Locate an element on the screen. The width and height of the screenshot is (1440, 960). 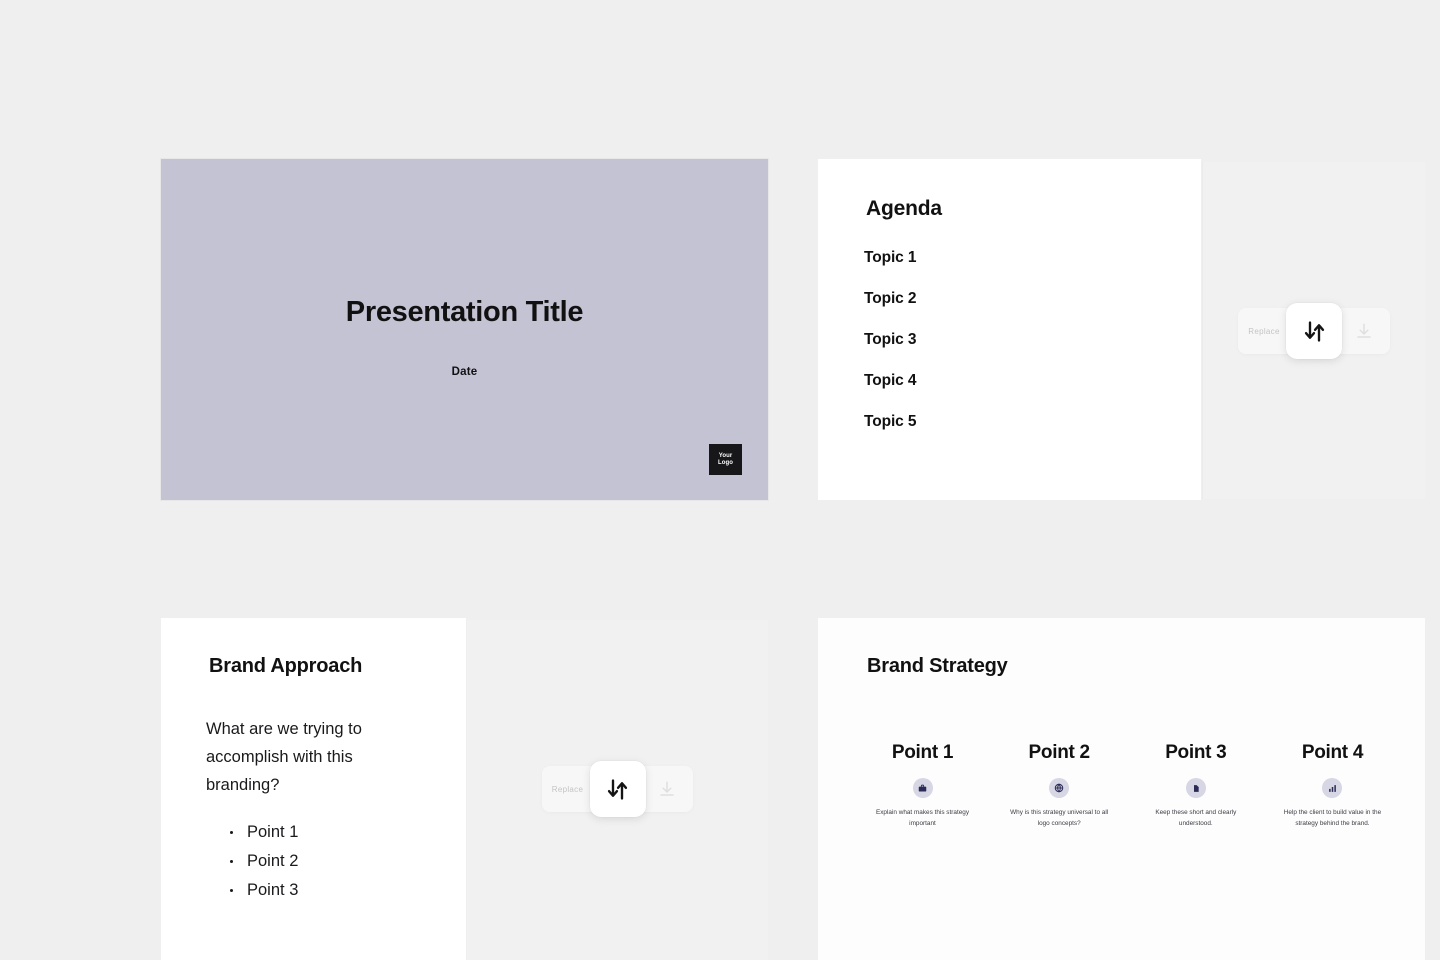
strategy-point-heading: Point 4 is located at coordinates (1332, 752).